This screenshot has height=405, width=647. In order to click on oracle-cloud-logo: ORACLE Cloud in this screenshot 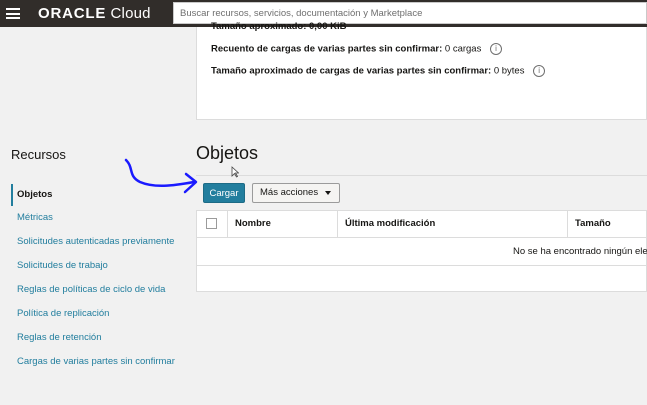, I will do `click(94, 13)`.